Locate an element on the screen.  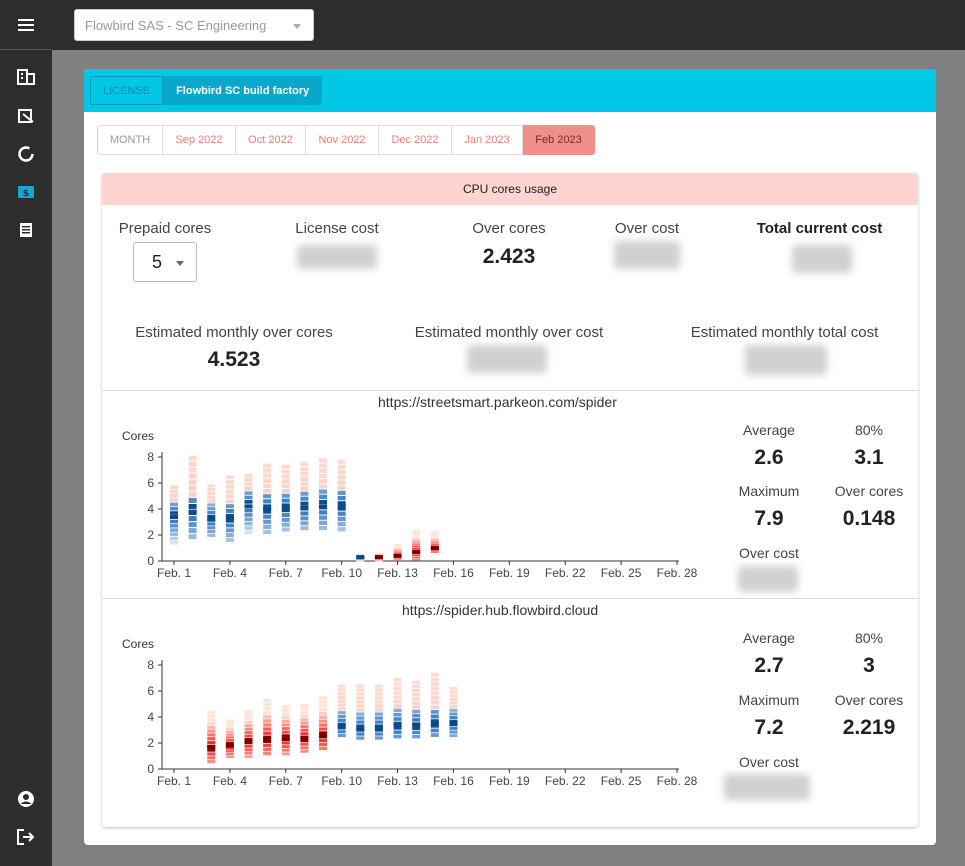
tab-oct-2022: Oct 2022 is located at coordinates (271, 140).